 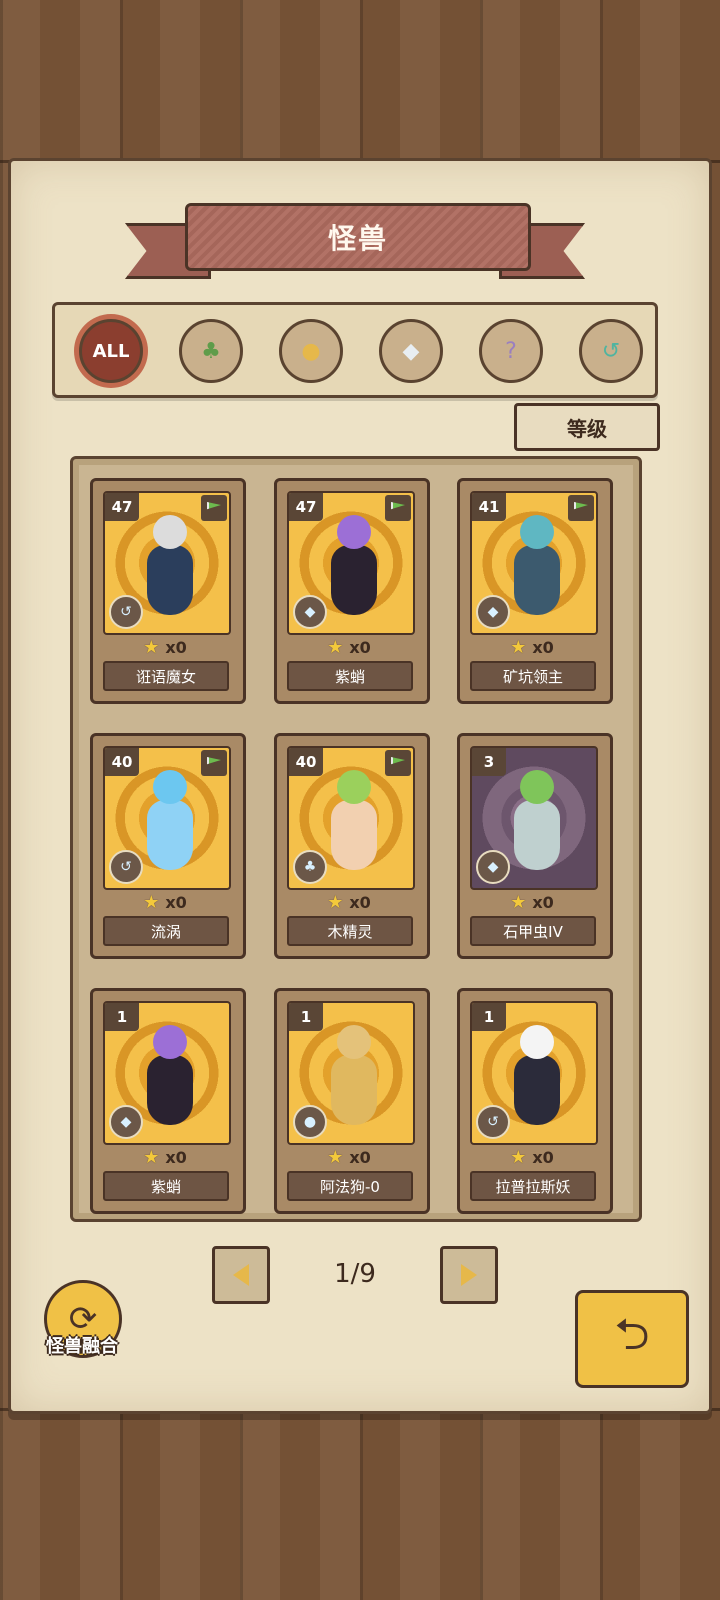 What do you see at coordinates (167, 1073) in the screenshot?
I see `monster-portrait: 1 ◆` at bounding box center [167, 1073].